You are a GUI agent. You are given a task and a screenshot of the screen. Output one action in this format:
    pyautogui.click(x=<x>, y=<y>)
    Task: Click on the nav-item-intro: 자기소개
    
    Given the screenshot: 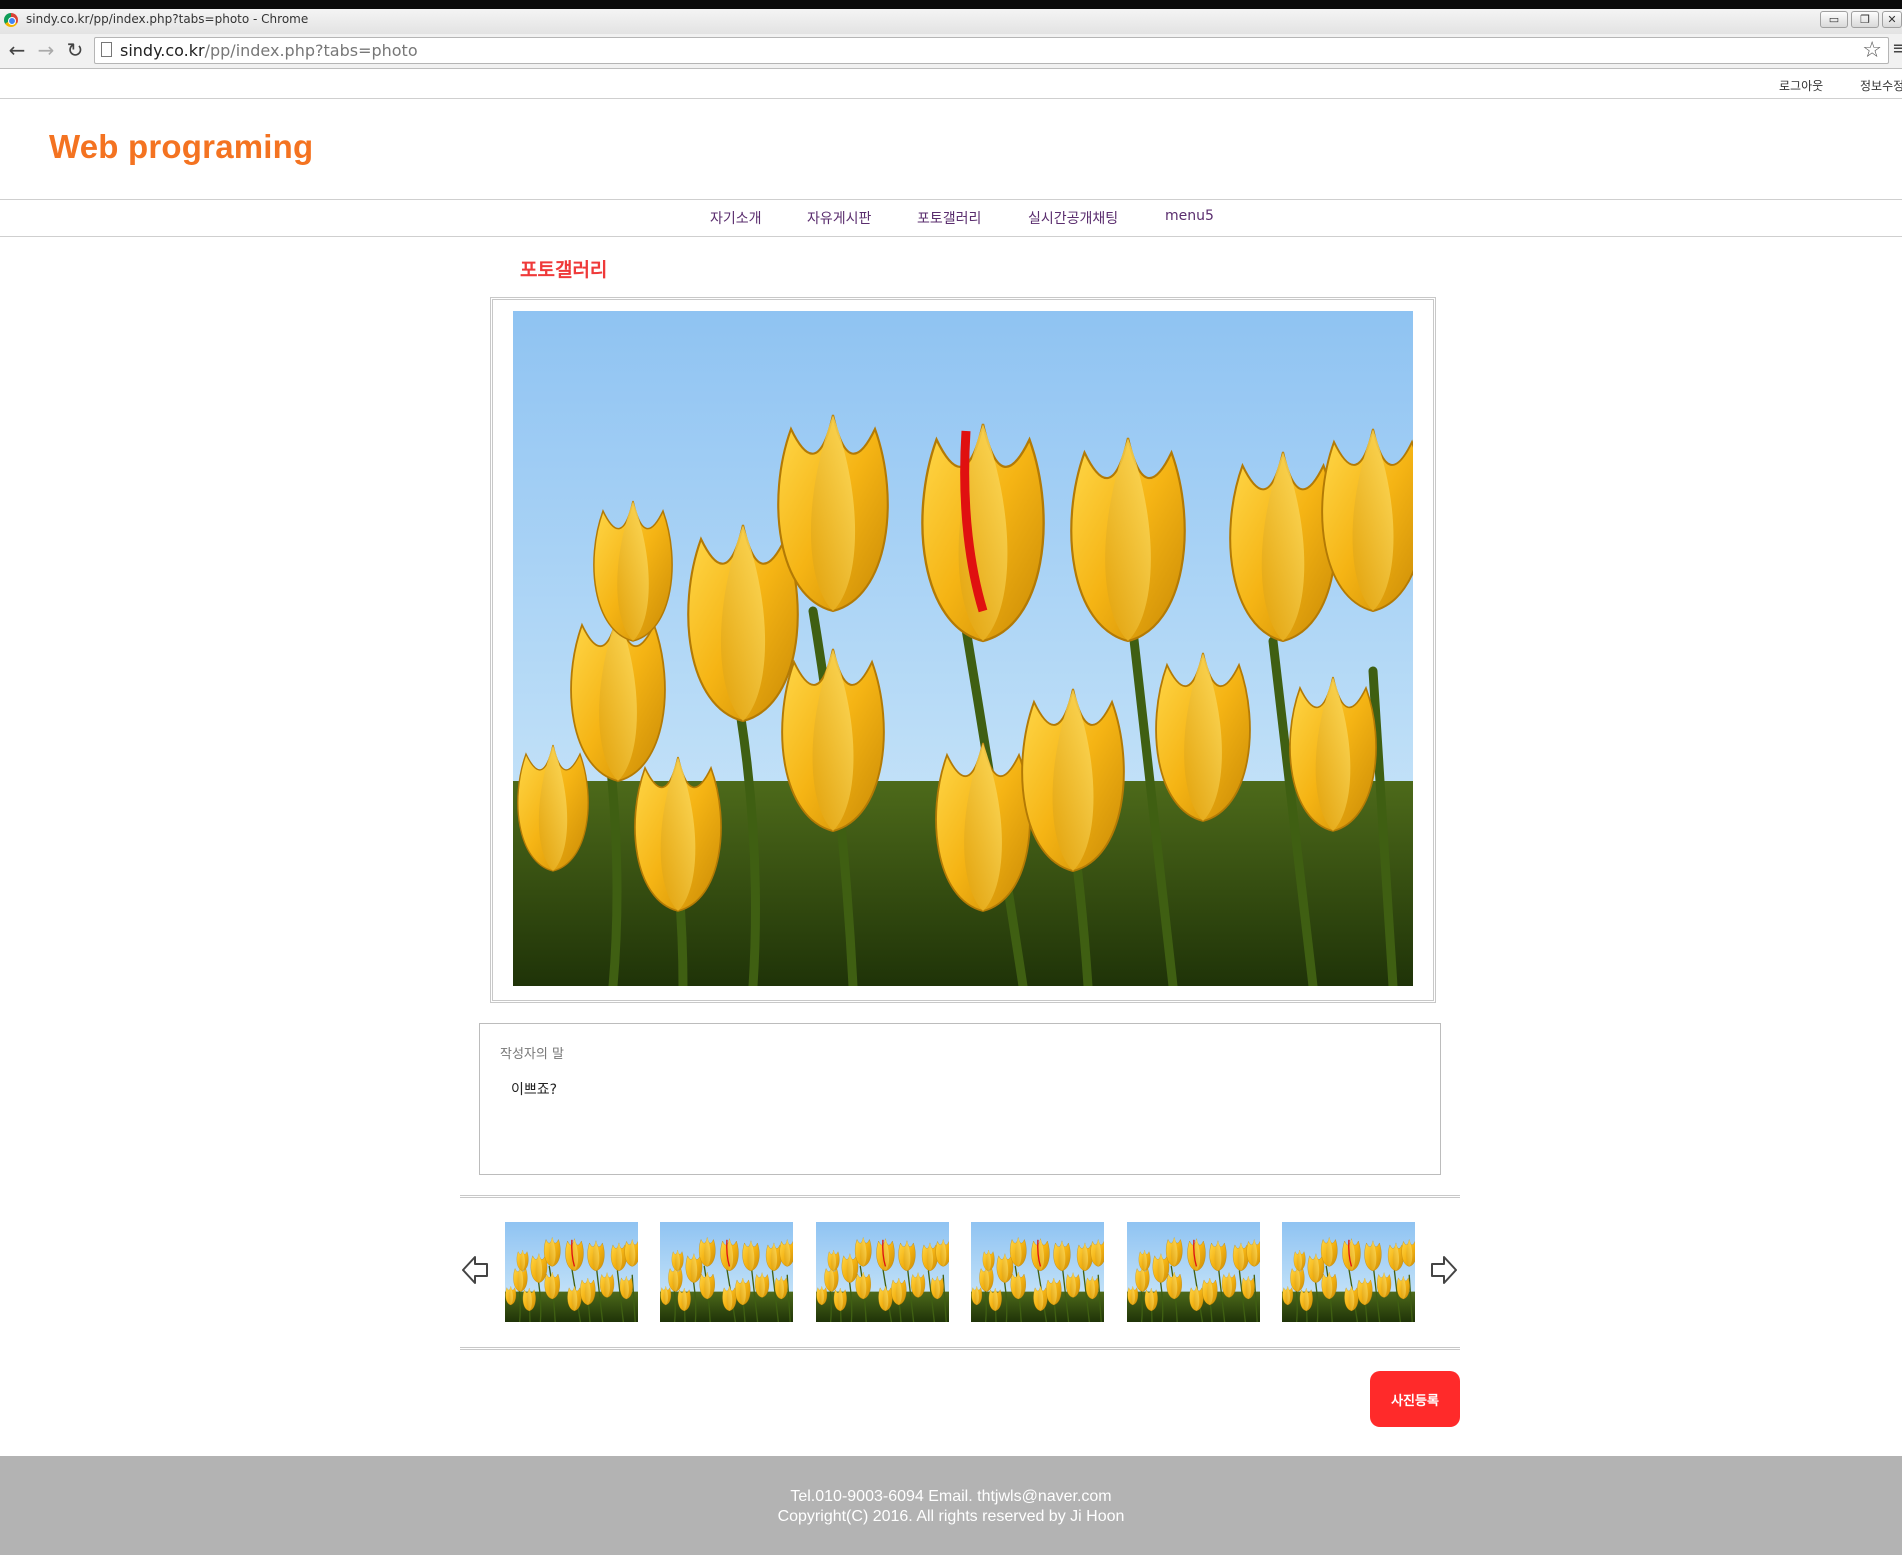 What is the action you would take?
    pyautogui.click(x=736, y=218)
    